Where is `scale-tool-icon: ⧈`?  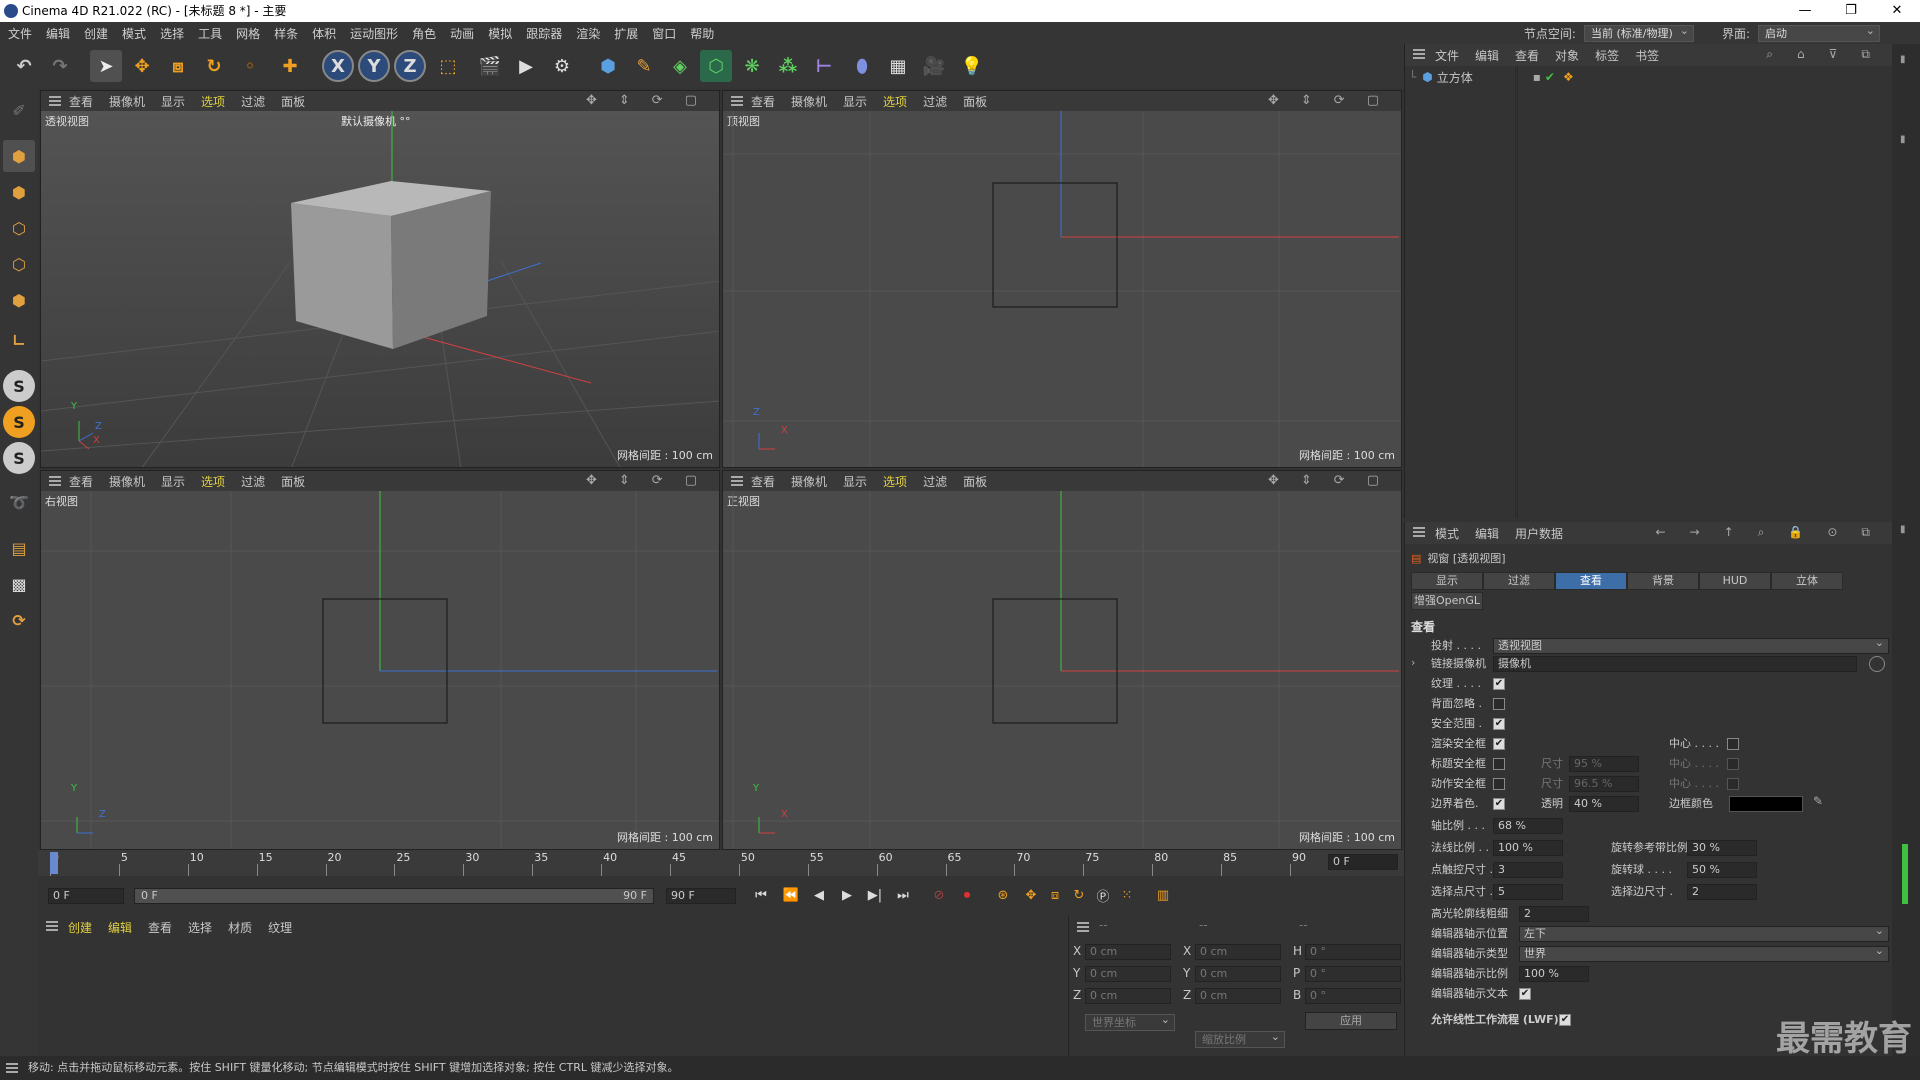 scale-tool-icon: ⧈ is located at coordinates (178, 66).